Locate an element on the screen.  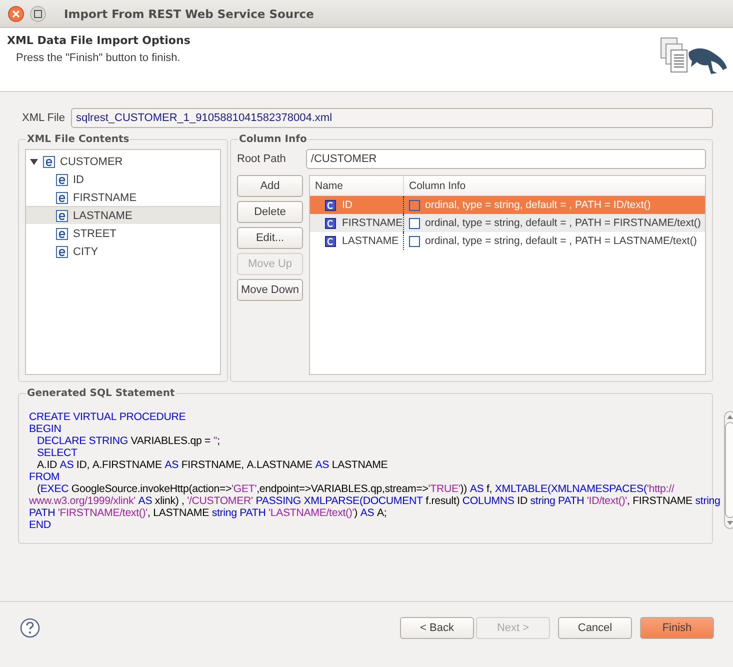
tree-item: CITY is located at coordinates (123, 251).